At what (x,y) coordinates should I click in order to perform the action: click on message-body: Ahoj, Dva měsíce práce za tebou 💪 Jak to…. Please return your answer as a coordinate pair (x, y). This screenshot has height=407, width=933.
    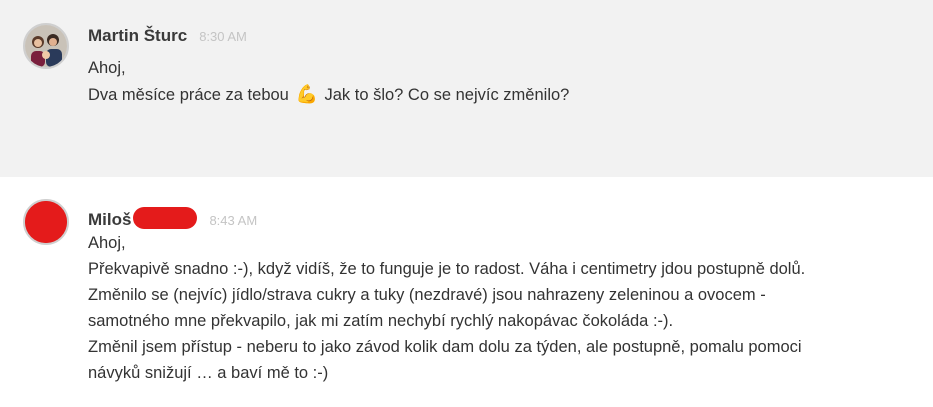
    Looking at the image, I should click on (505, 81).